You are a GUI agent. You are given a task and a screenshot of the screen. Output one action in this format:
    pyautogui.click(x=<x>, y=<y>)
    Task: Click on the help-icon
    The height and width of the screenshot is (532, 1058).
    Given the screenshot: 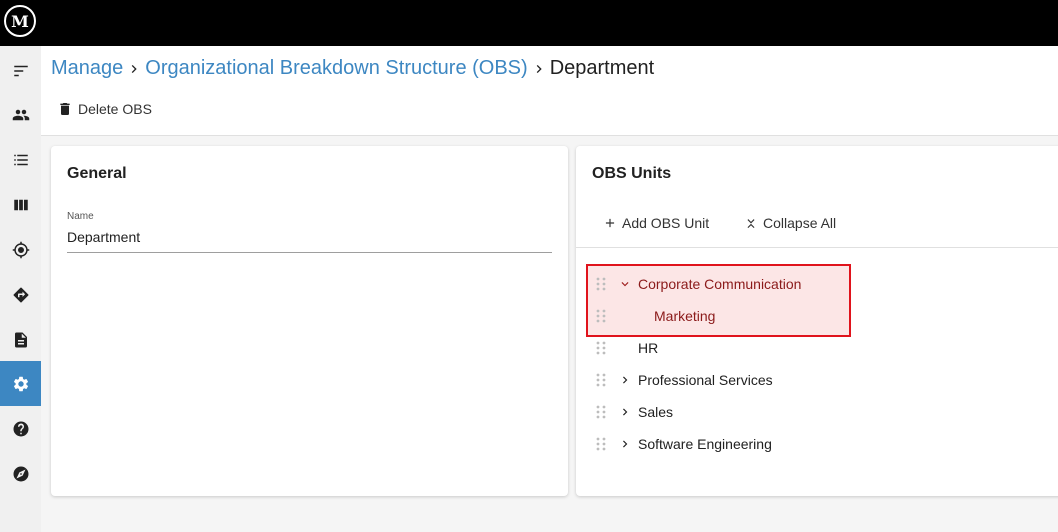 What is the action you would take?
    pyautogui.click(x=20, y=428)
    